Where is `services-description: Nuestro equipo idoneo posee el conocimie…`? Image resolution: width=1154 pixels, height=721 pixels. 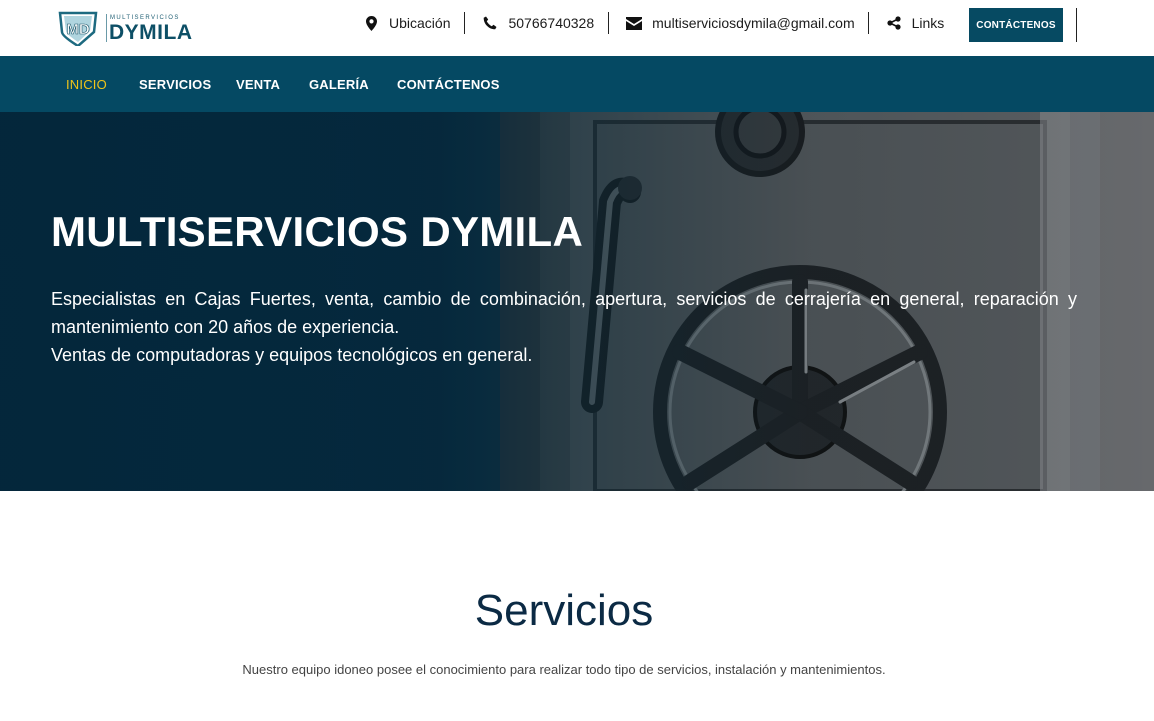
services-description: Nuestro equipo idoneo posee el conocimie… is located at coordinates (564, 669).